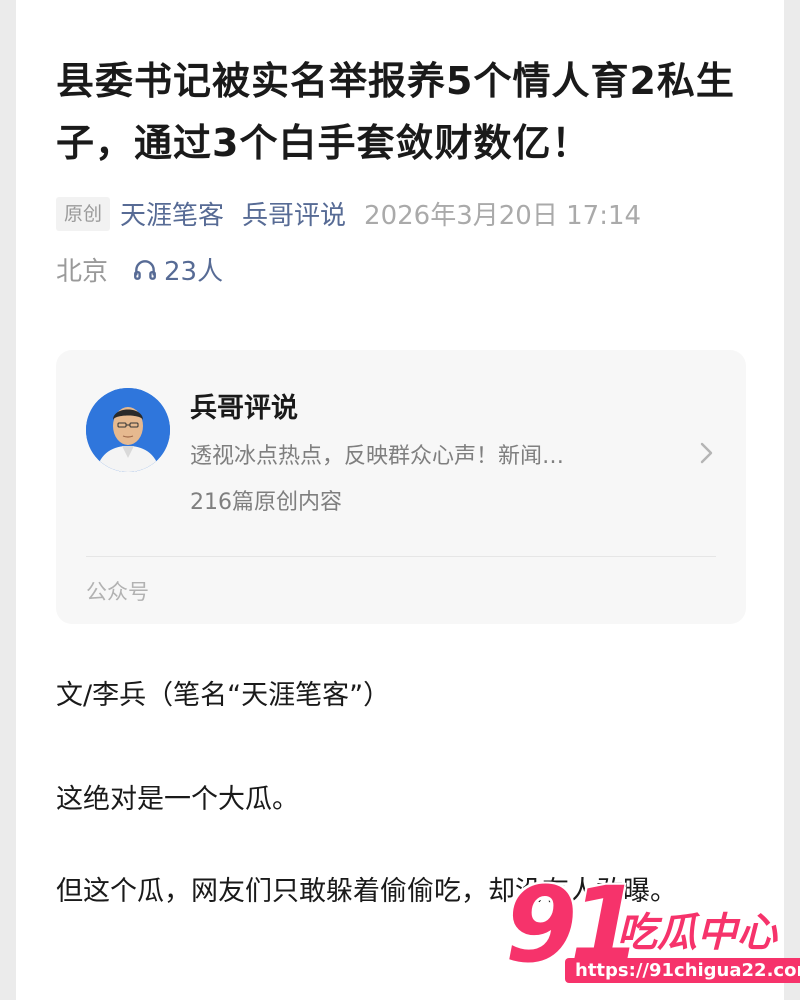  Describe the element at coordinates (294, 216) in the screenshot. I see `account-link: 兵哥评说` at that location.